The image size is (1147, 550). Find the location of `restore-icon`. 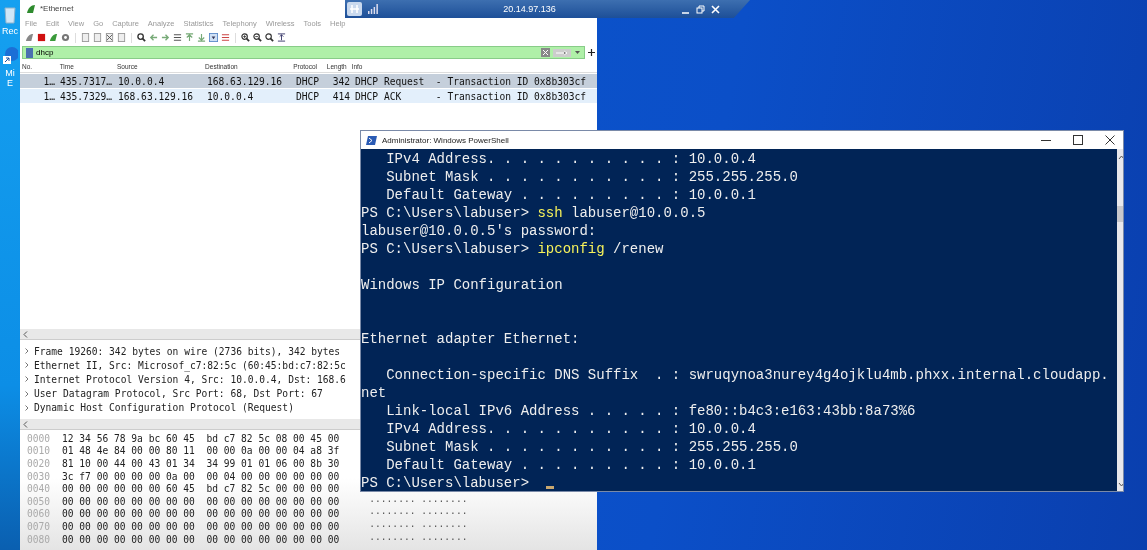

restore-icon is located at coordinates (700, 9).